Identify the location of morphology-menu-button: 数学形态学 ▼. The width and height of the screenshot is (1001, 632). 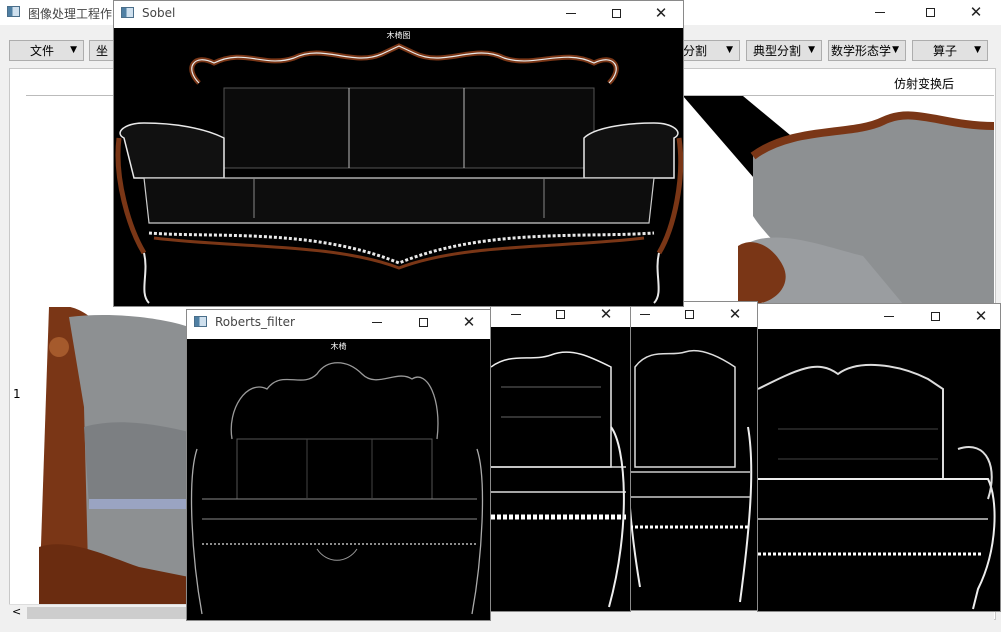
(867, 50).